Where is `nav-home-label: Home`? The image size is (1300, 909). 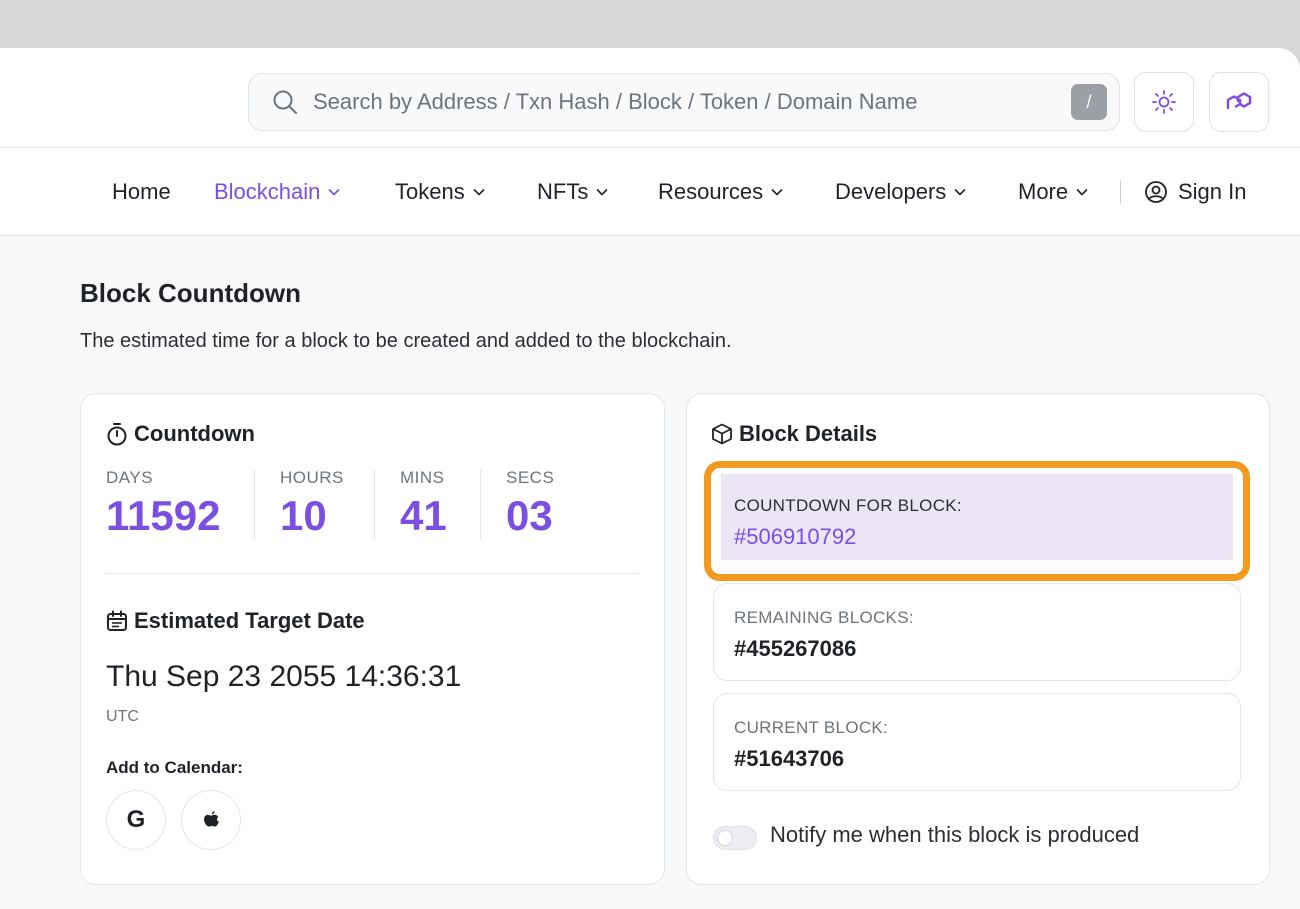
nav-home-label: Home is located at coordinates (141, 191).